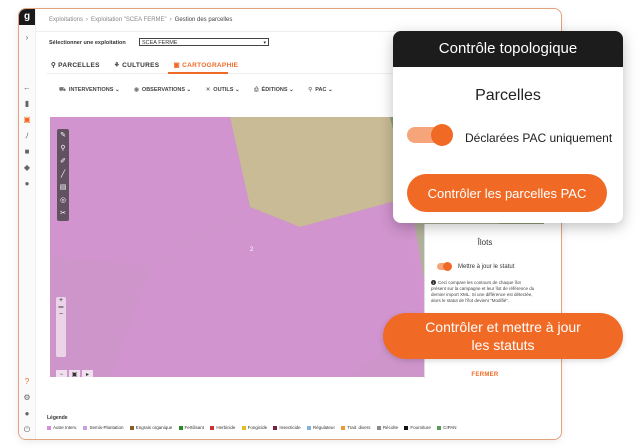 This screenshot has height=448, width=641. I want to click on legend-label: Fongicide, so click(257, 427).